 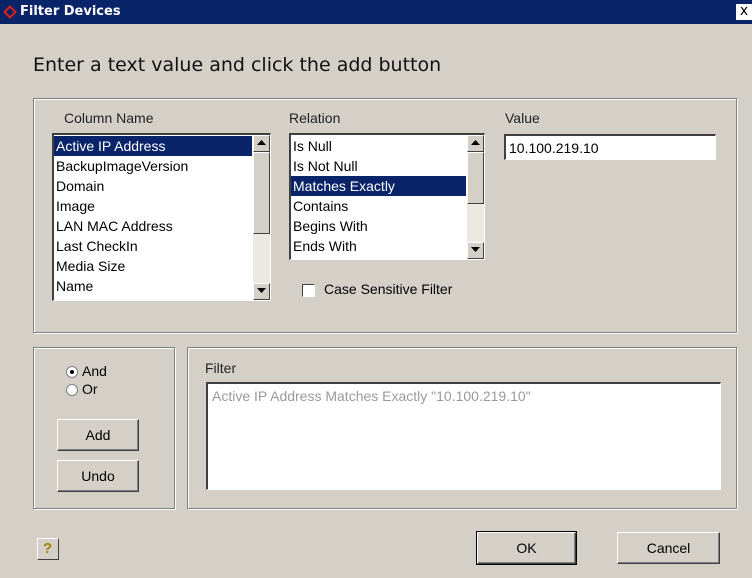 What do you see at coordinates (153, 286) in the screenshot?
I see `list-item: Name` at bounding box center [153, 286].